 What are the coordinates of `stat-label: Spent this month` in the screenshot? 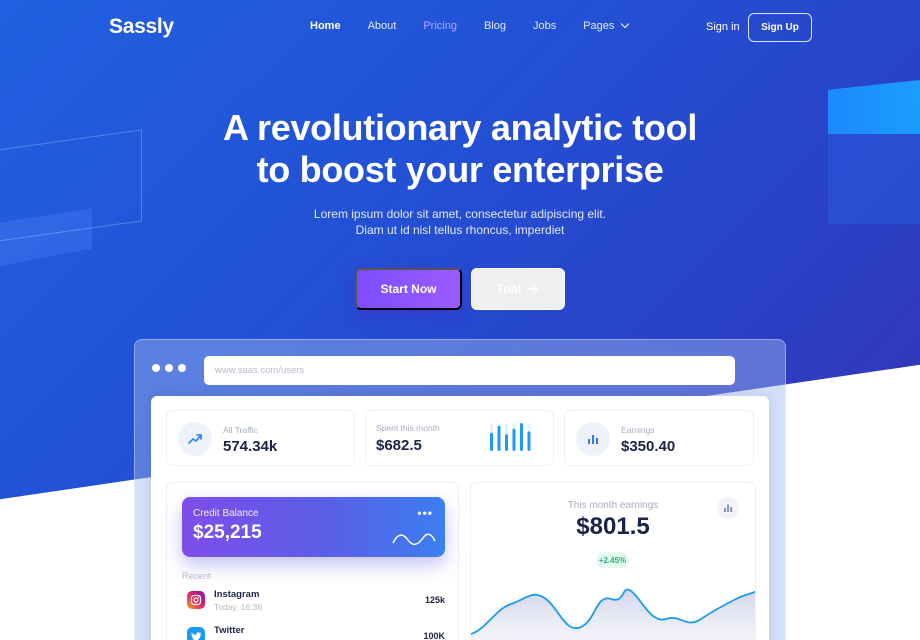 It's located at (408, 428).